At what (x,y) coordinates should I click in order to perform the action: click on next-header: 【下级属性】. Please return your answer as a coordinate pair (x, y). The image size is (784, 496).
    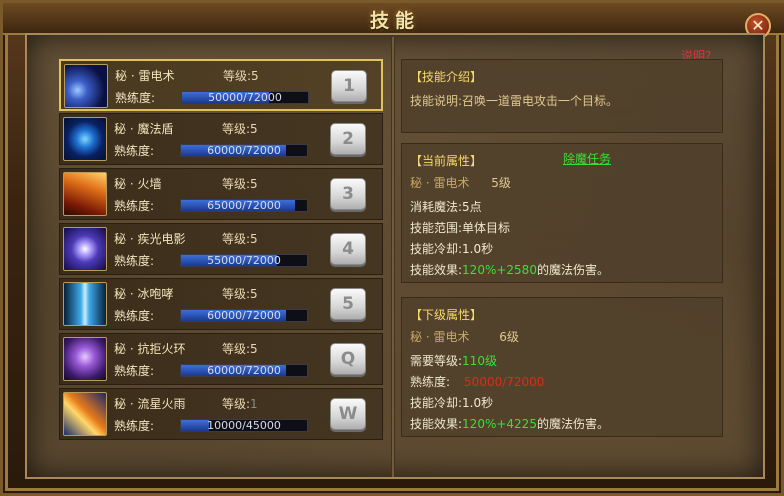
    Looking at the image, I should click on (446, 315).